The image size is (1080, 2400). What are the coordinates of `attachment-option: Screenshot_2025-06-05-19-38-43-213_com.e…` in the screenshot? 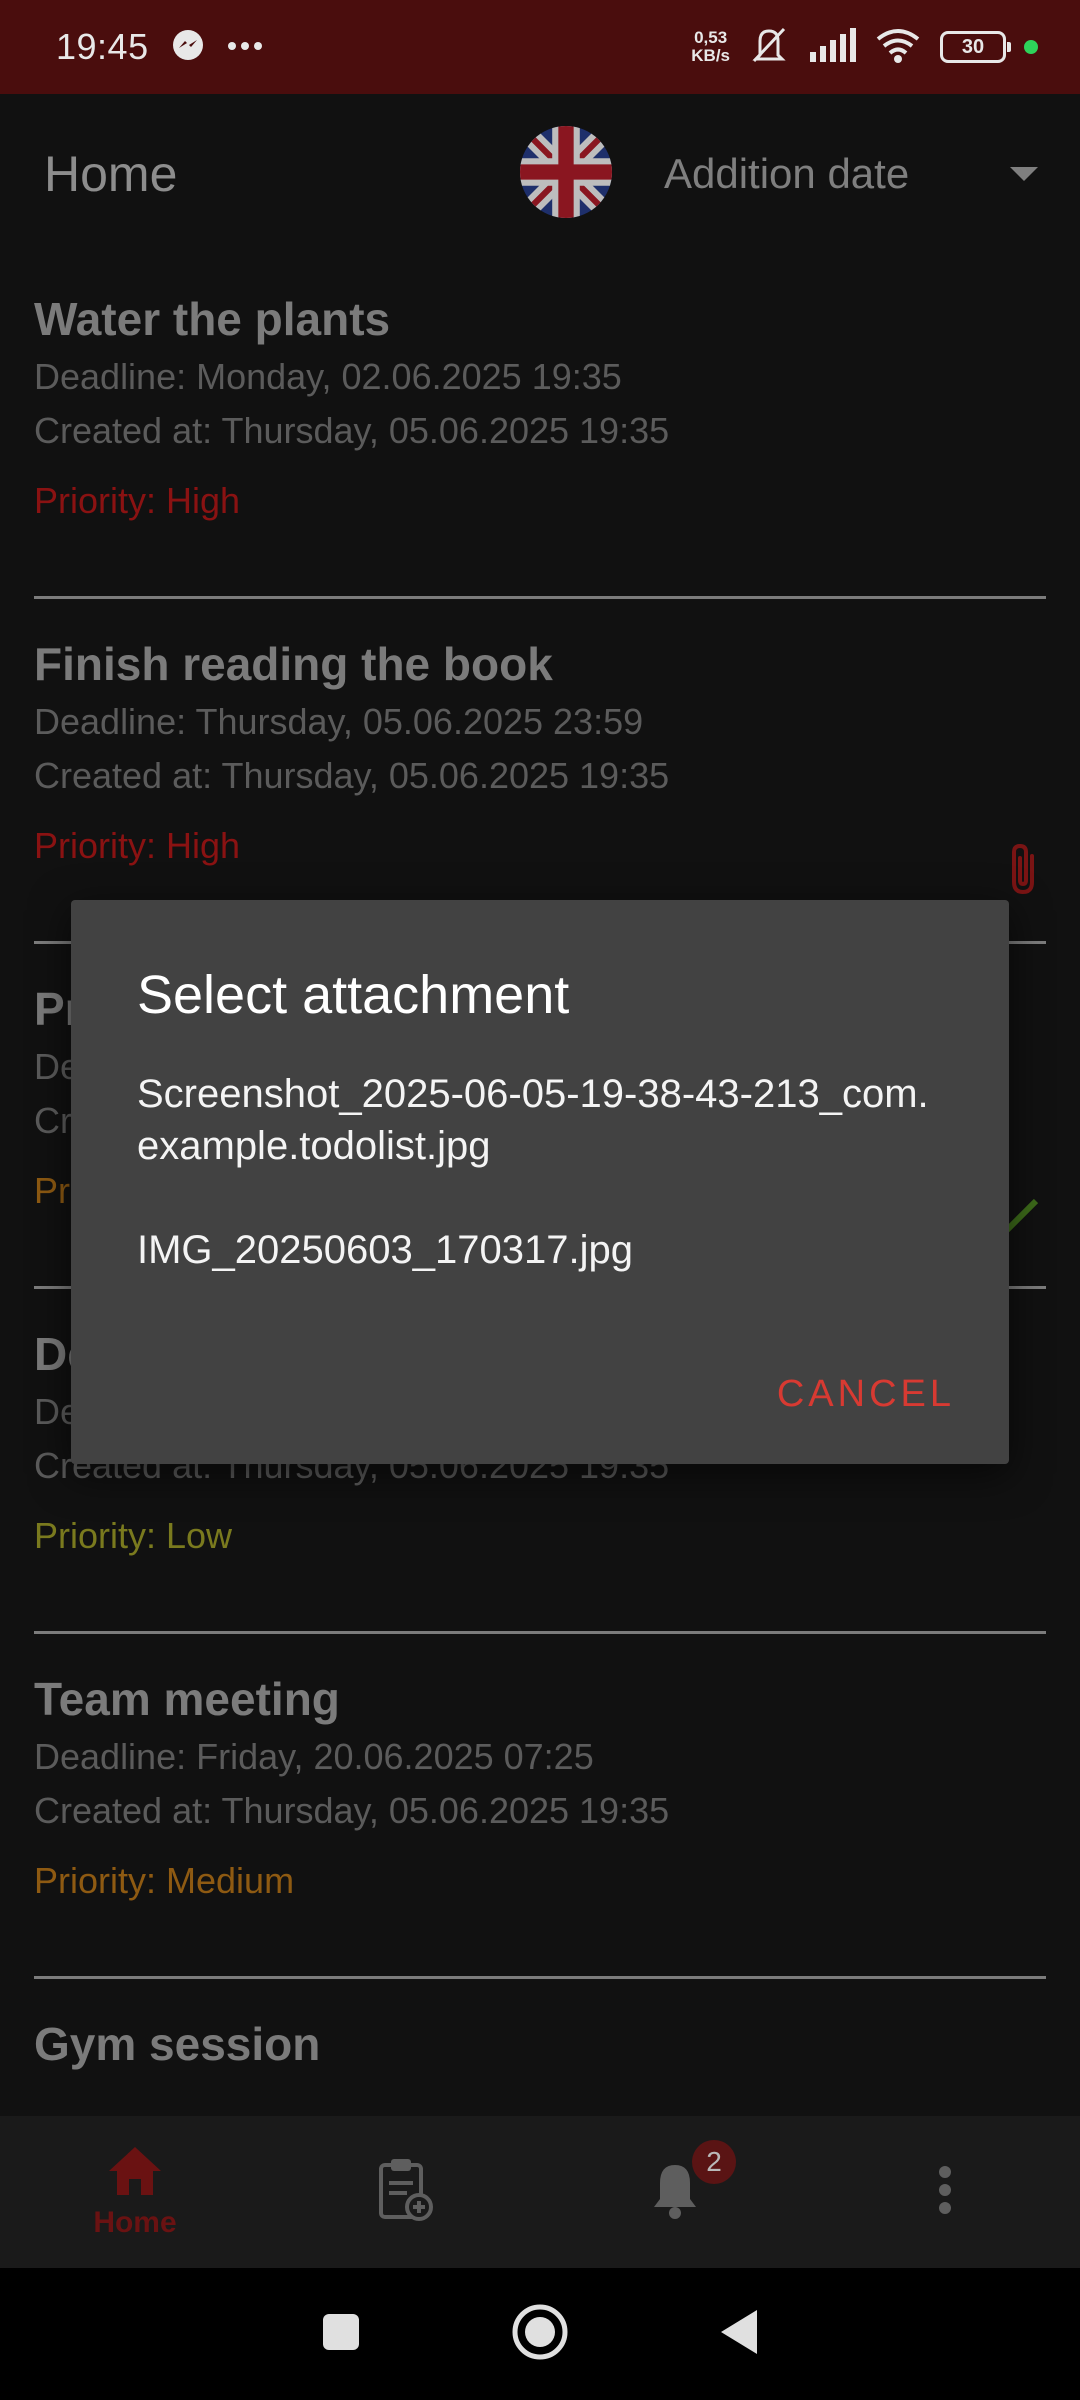 It's located at (540, 1120).